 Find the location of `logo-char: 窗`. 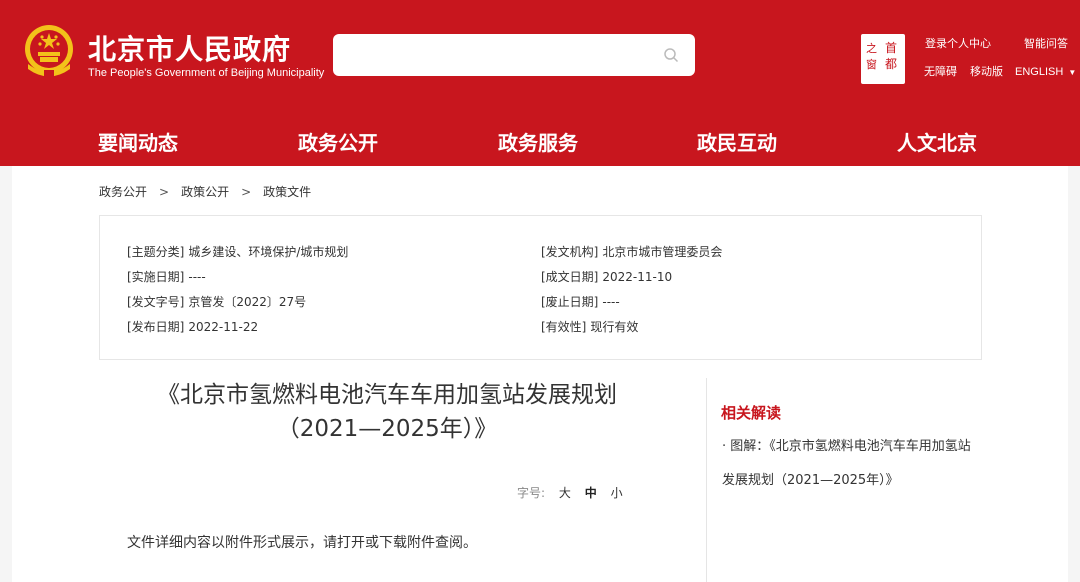

logo-char: 窗 is located at coordinates (871, 64).